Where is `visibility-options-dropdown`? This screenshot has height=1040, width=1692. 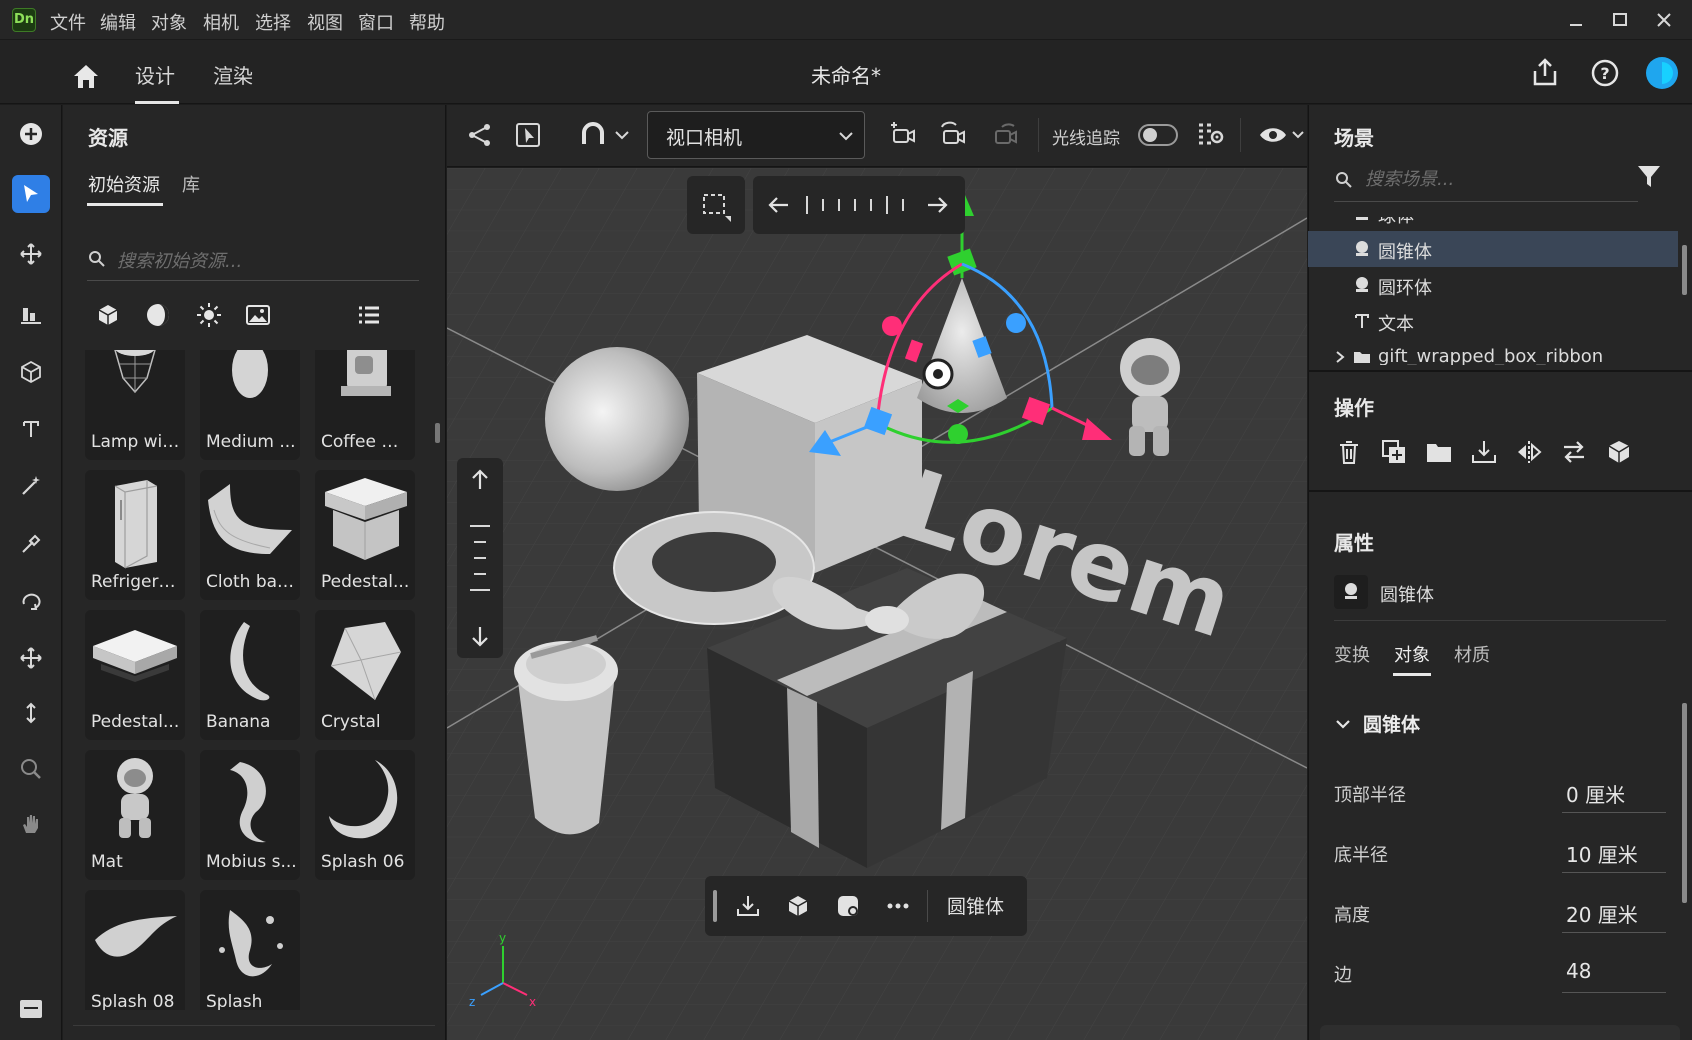 visibility-options-dropdown is located at coordinates (1298, 135).